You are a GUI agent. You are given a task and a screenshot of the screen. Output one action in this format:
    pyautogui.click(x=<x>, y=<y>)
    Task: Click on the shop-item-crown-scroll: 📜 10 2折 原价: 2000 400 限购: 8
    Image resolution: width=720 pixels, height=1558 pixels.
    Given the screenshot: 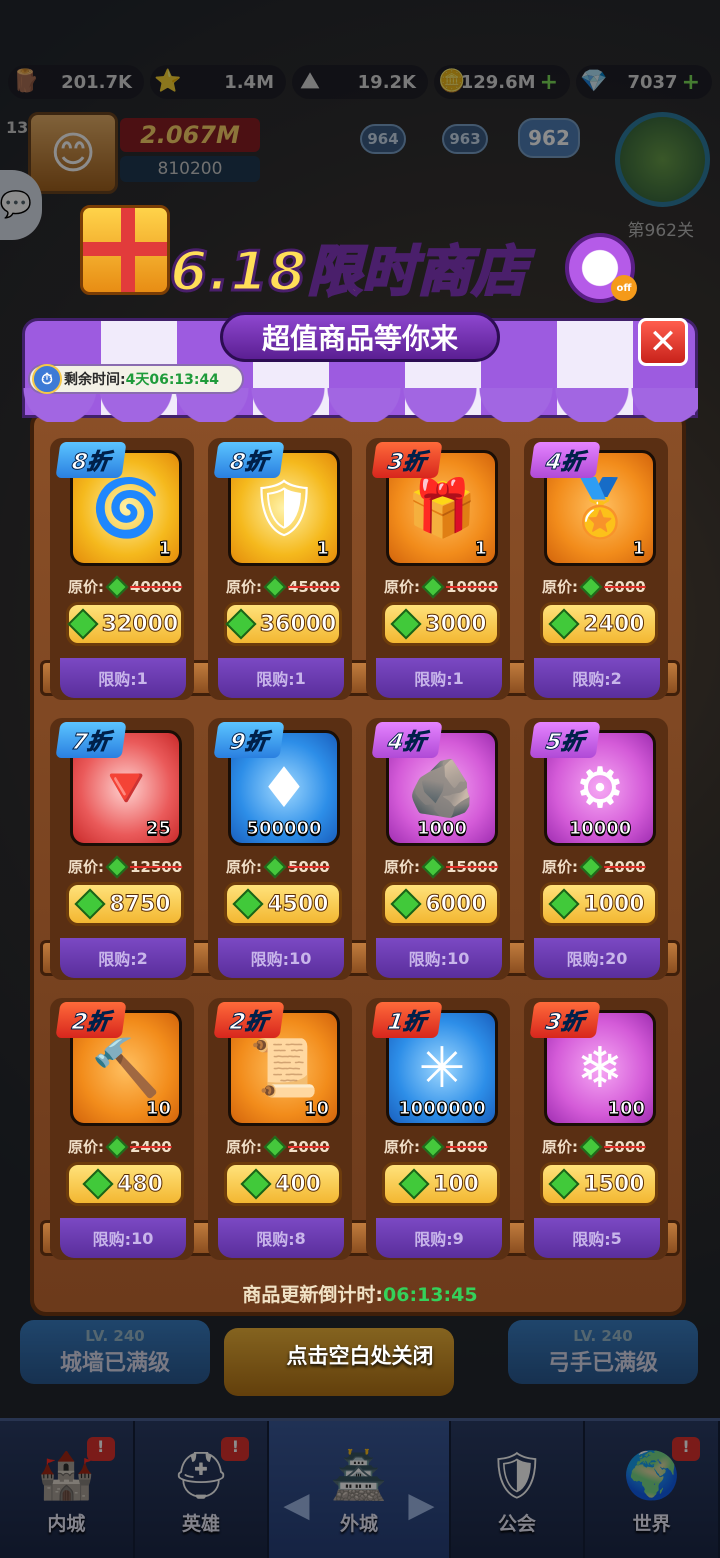 What is the action you would take?
    pyautogui.click(x=280, y=1130)
    